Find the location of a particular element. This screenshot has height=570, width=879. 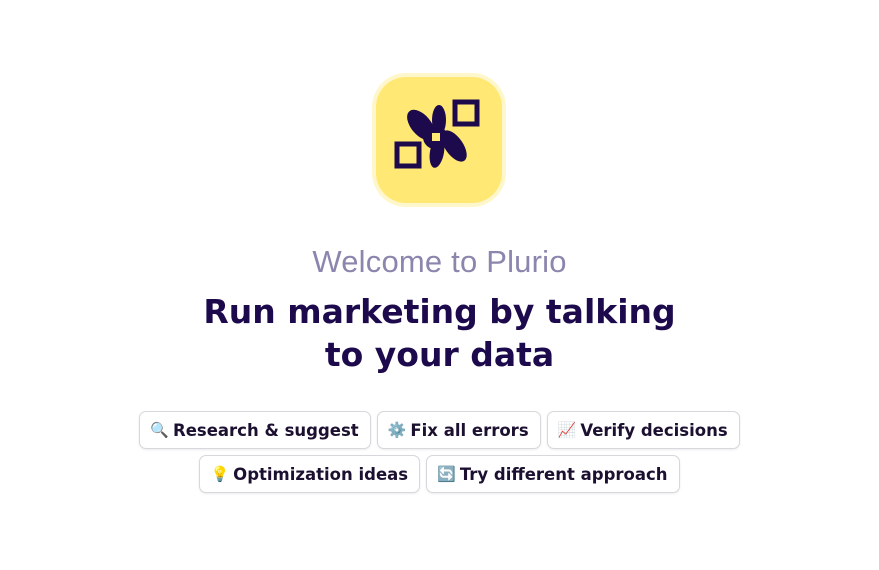

magnifier-icon: 🔍 is located at coordinates (159, 429).